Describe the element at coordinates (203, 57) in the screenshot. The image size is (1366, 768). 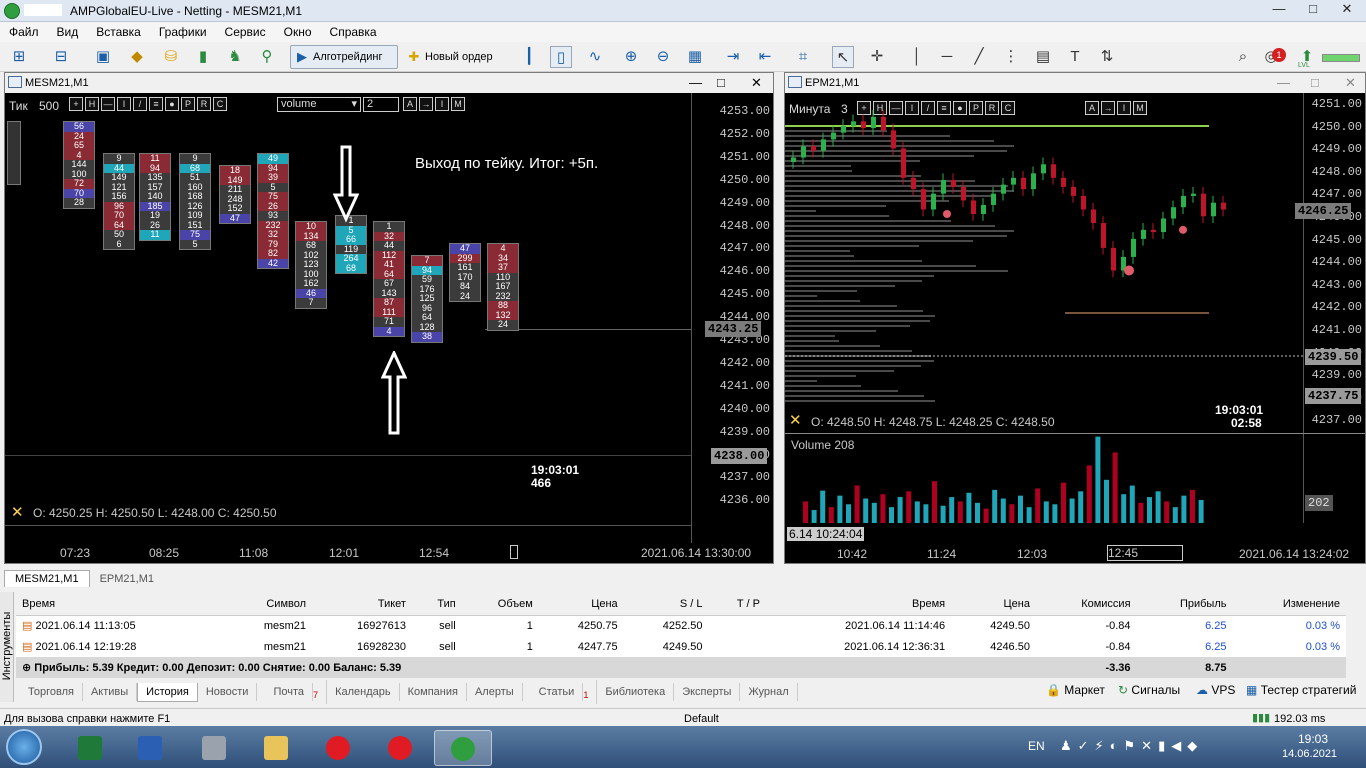
I see `data-window-icon: ▮` at that location.